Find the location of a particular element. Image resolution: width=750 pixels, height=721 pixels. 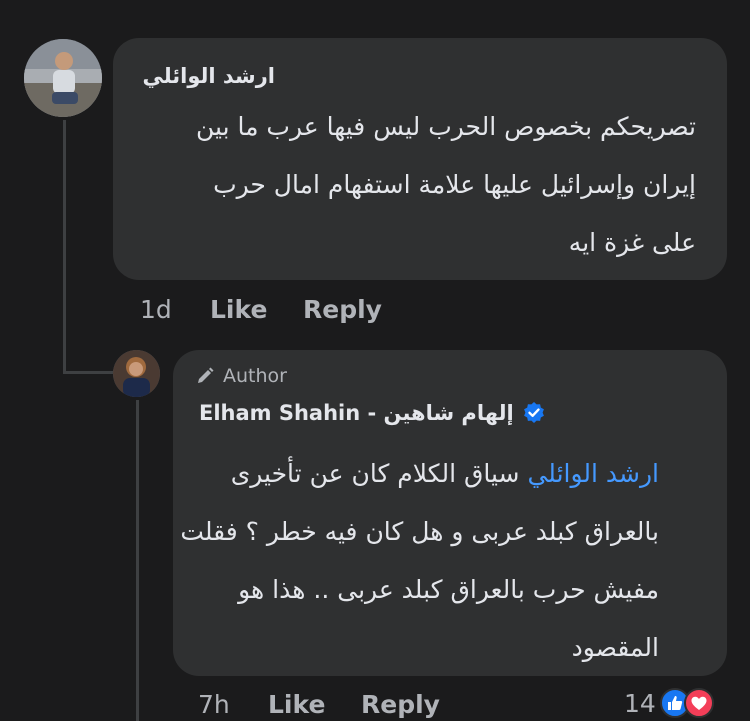

love-reaction-icon is located at coordinates (698, 703).